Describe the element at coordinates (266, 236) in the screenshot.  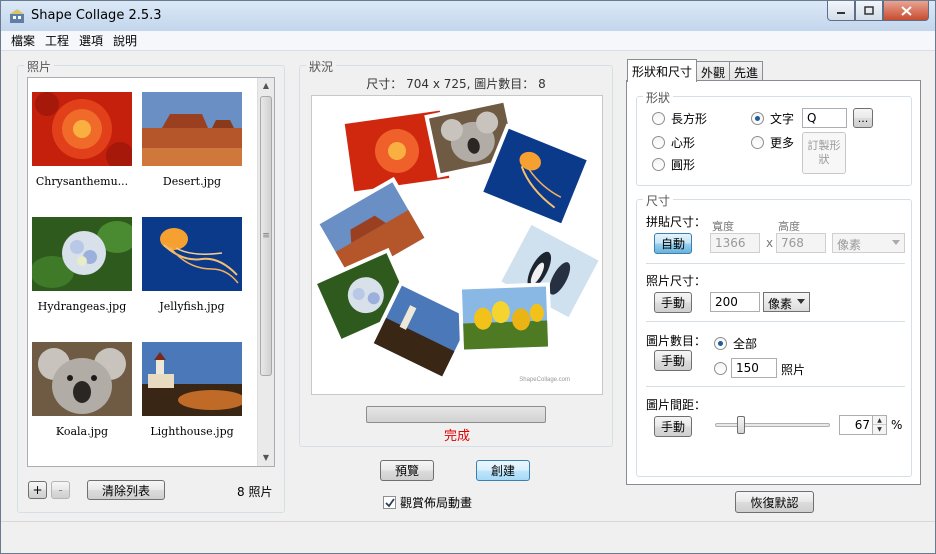
I see `scroll-thumb: ≡` at that location.